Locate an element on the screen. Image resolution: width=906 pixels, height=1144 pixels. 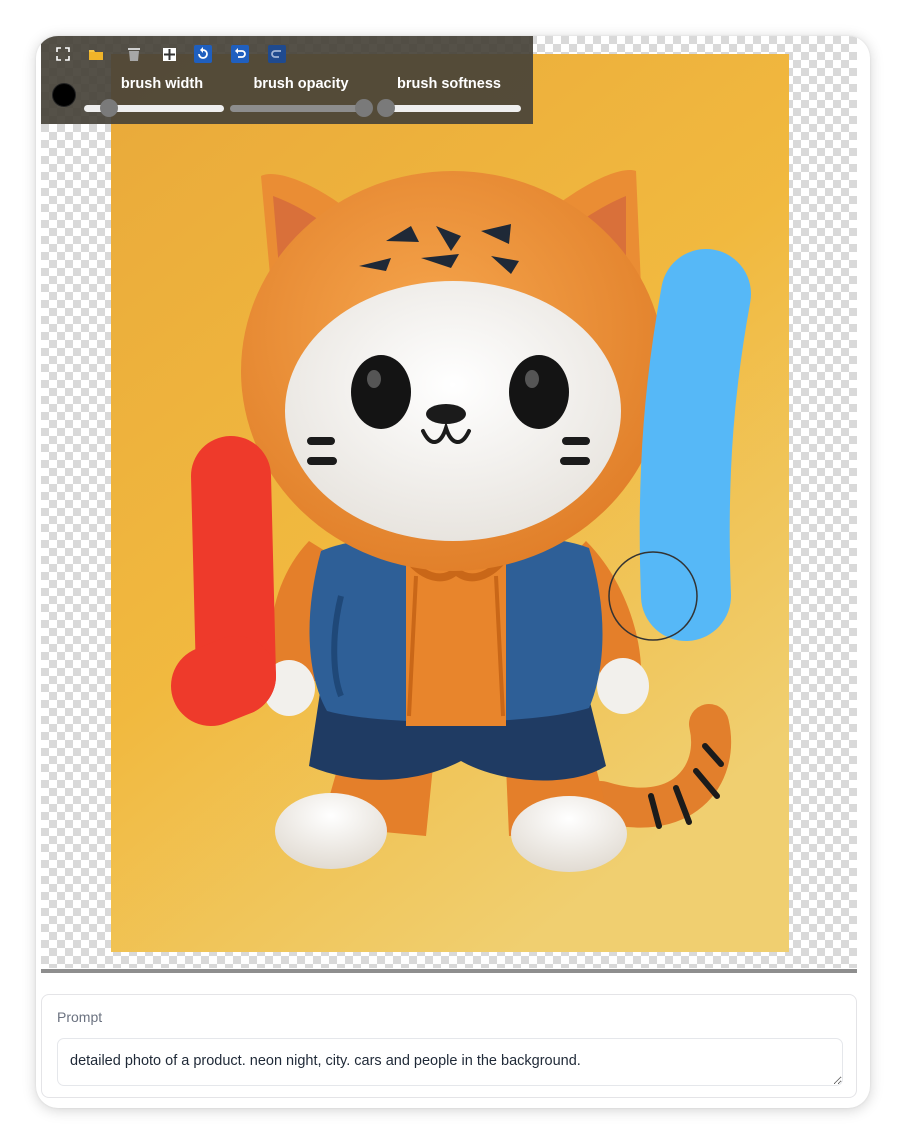
canvas-toolbar: brush width brush opacity brush softness is located at coordinates (287, 80).